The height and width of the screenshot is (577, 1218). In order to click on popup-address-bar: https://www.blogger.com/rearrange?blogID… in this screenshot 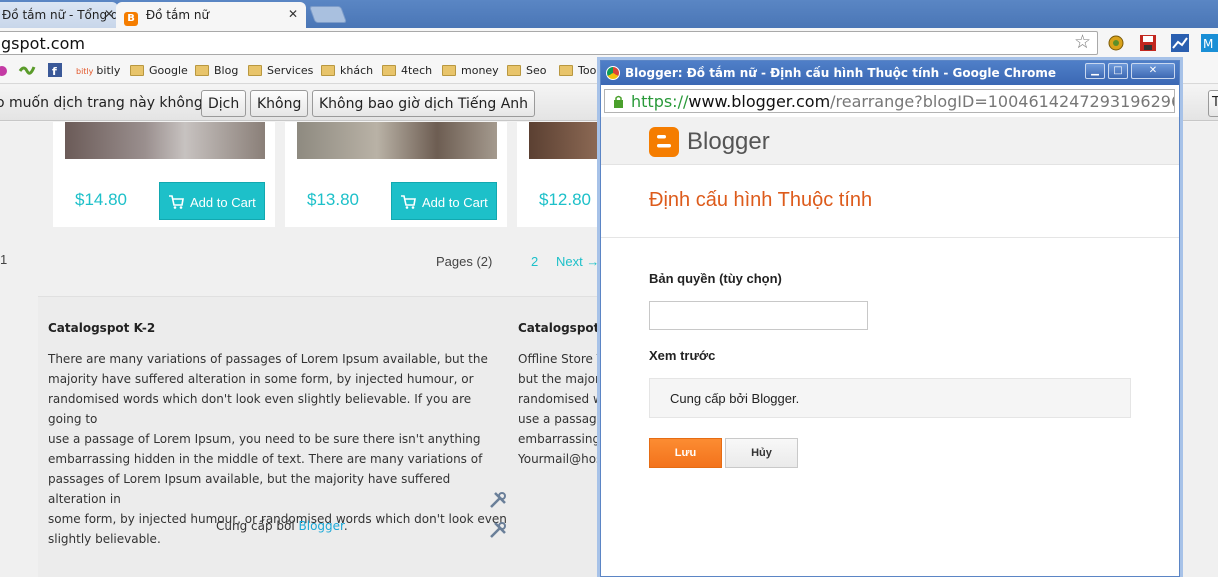, I will do `click(889, 101)`.